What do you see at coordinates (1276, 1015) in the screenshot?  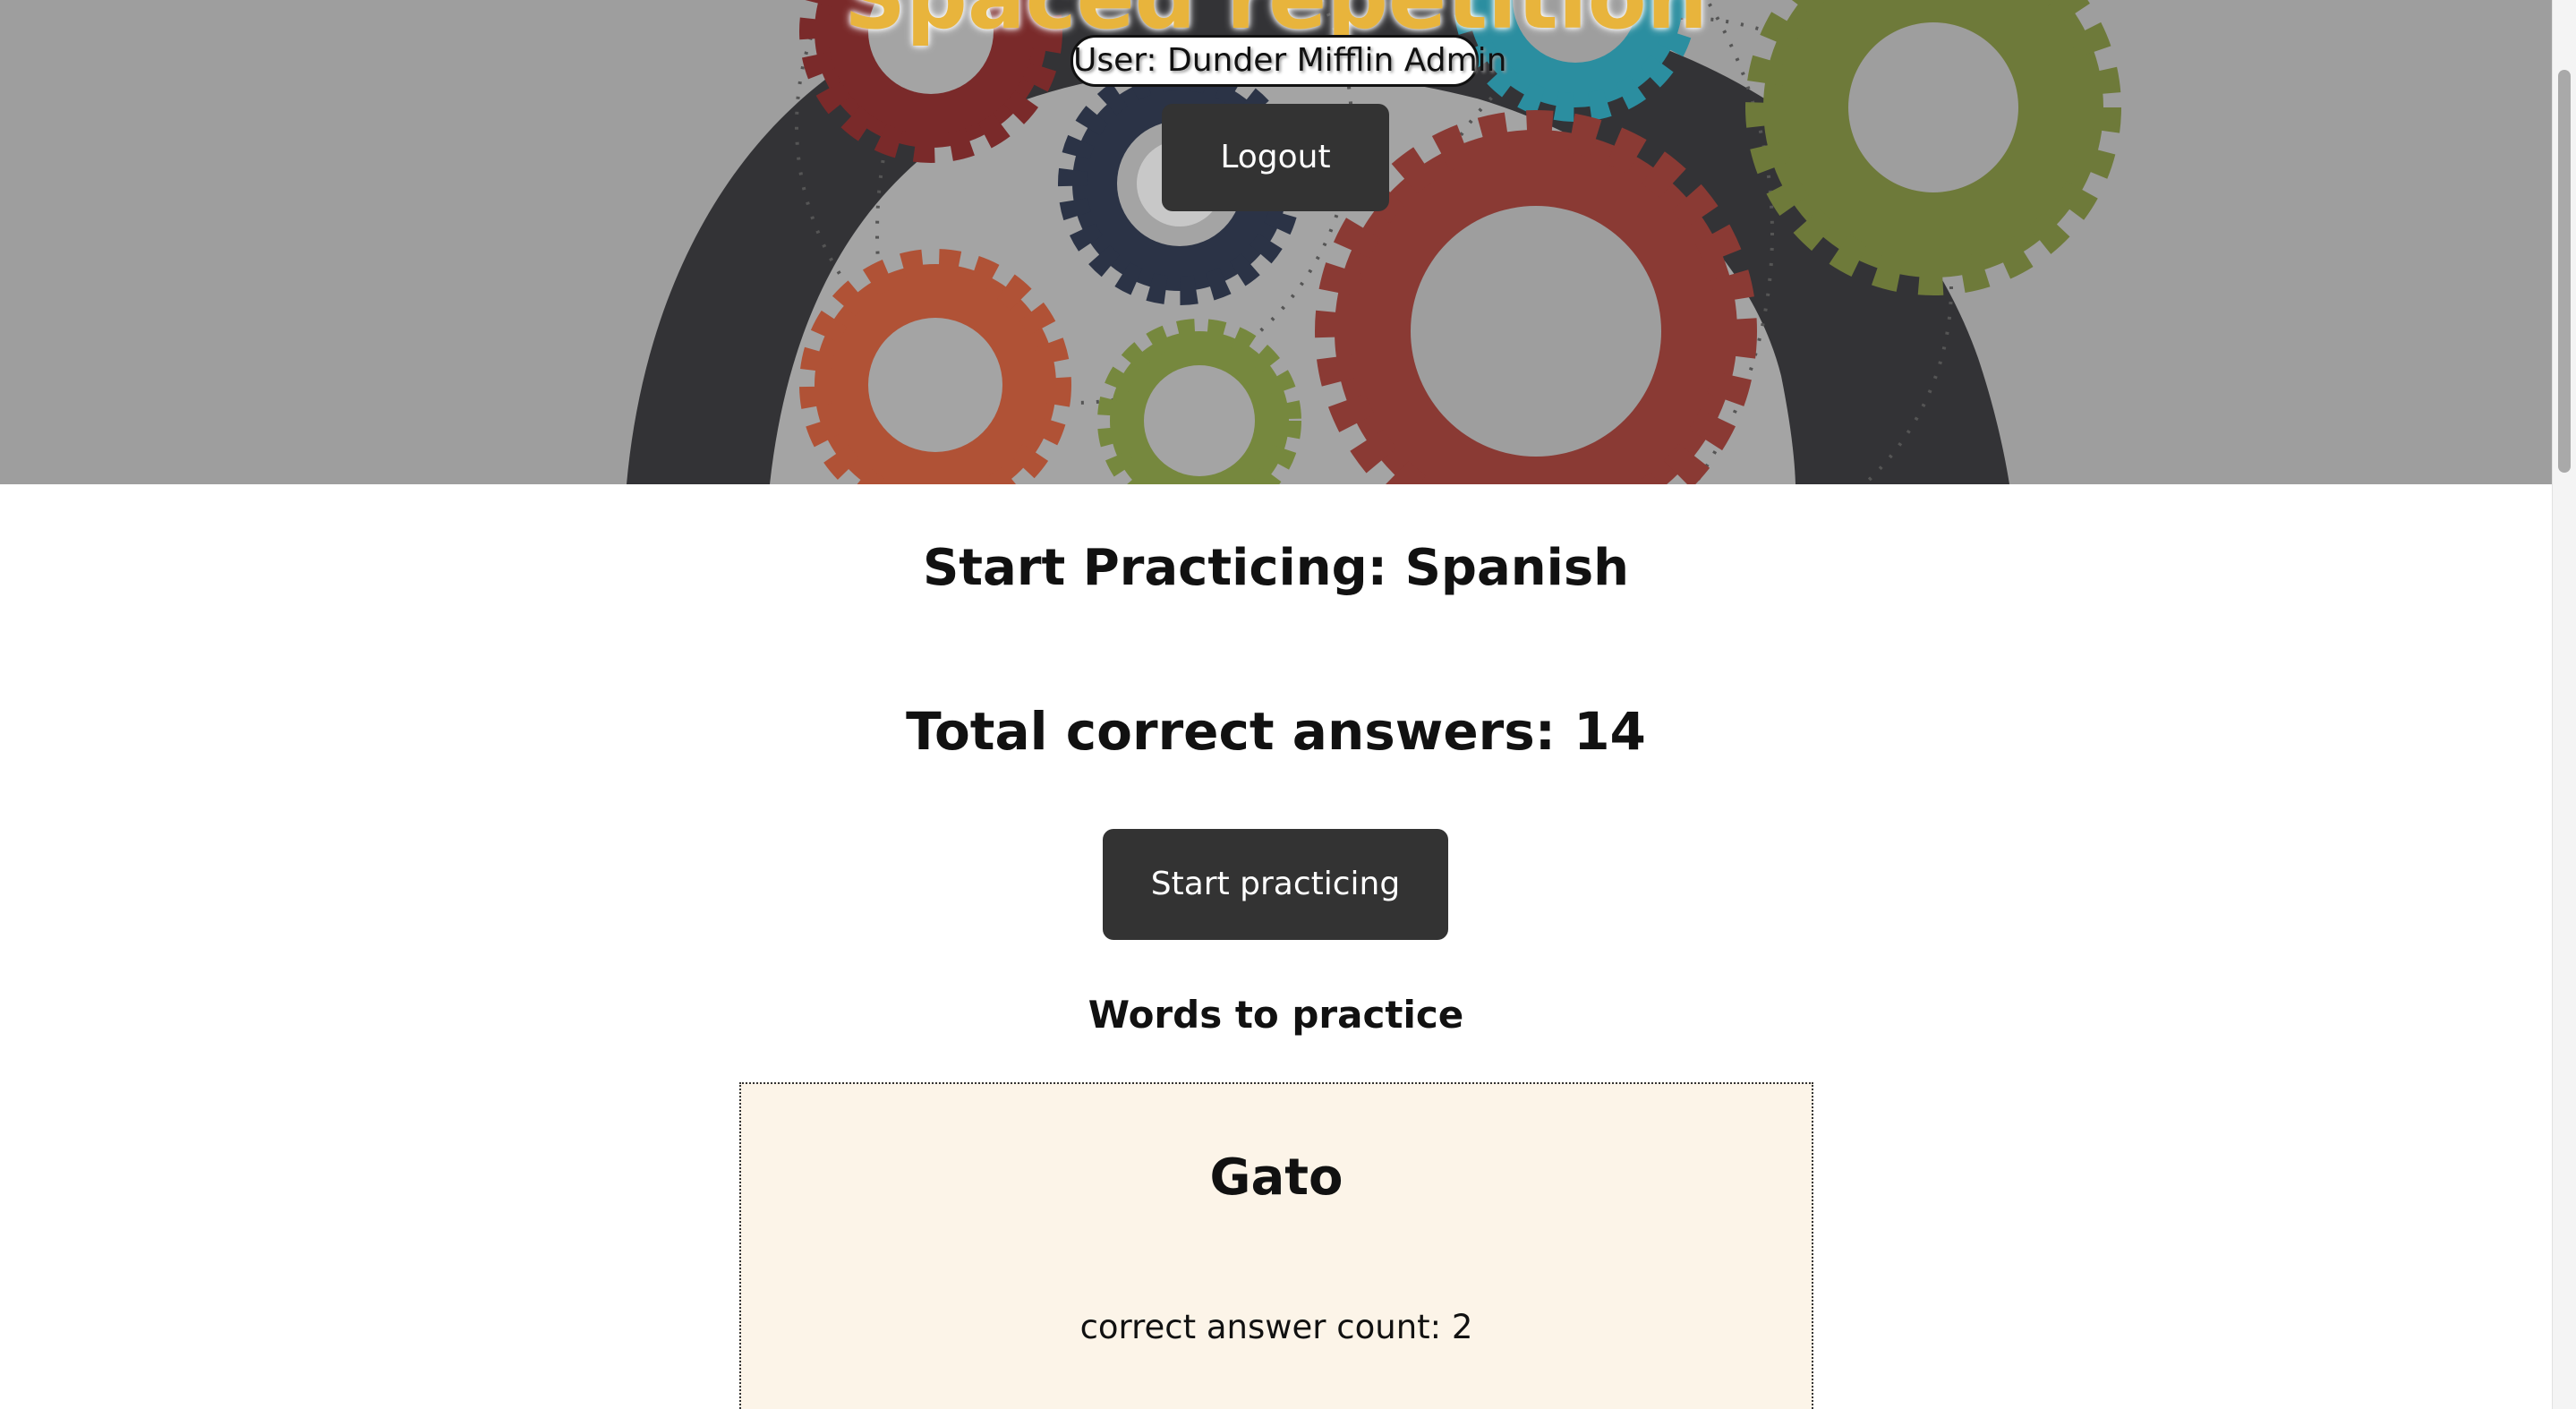 I see `words-to-practice-heading: Words to practice` at bounding box center [1276, 1015].